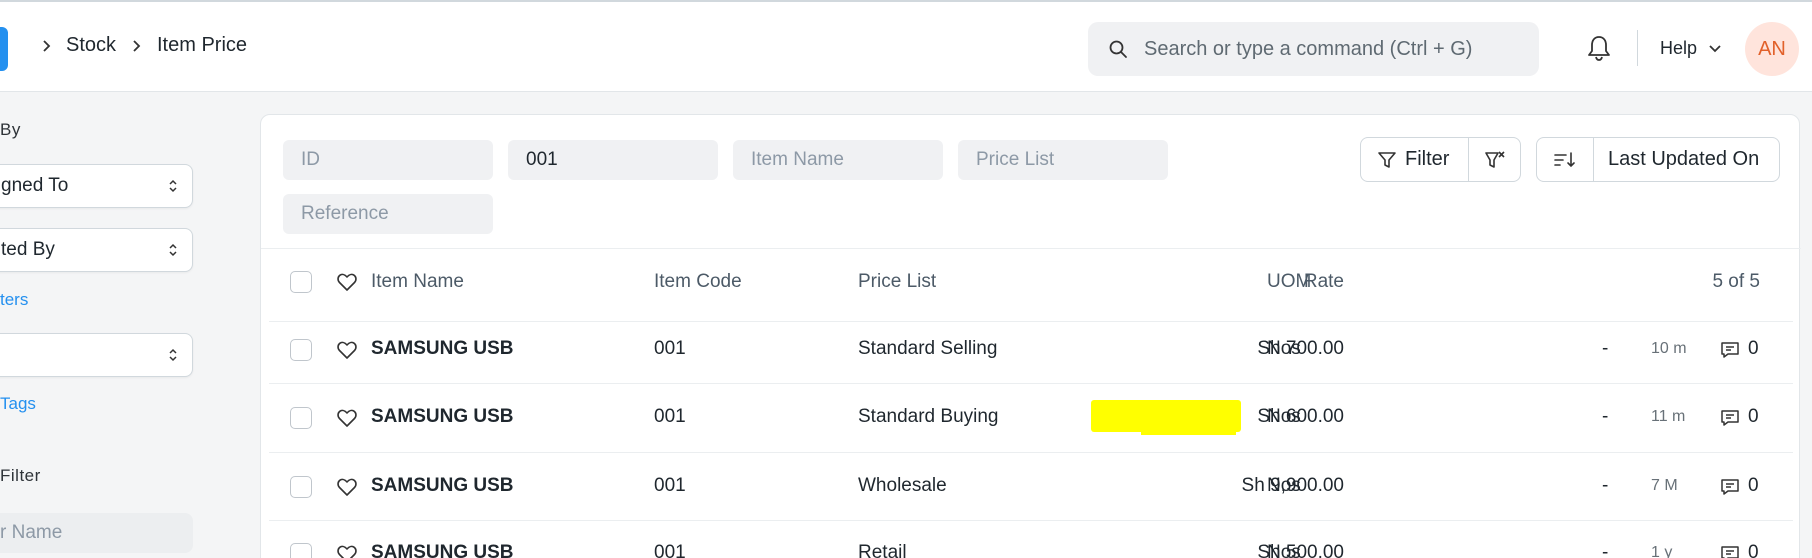  Describe the element at coordinates (838, 160) in the screenshot. I see `item-name-filter: Item Name` at that location.